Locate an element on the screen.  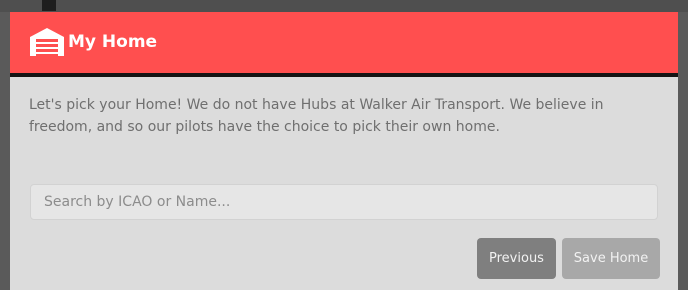
background-page is located at coordinates (344, 6).